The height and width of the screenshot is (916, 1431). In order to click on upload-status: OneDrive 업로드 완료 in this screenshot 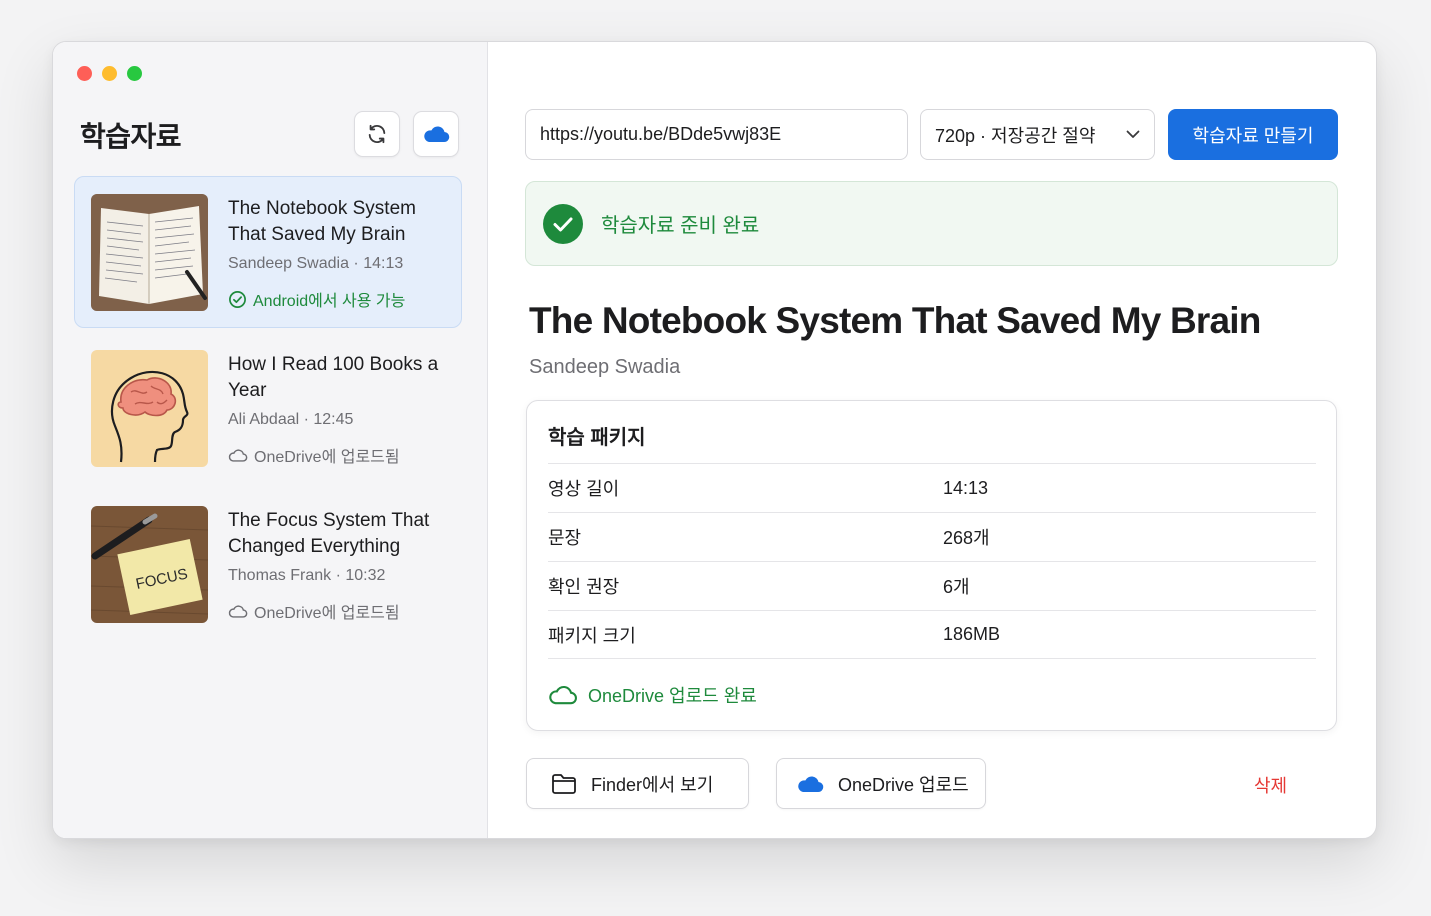, I will do `click(652, 695)`.